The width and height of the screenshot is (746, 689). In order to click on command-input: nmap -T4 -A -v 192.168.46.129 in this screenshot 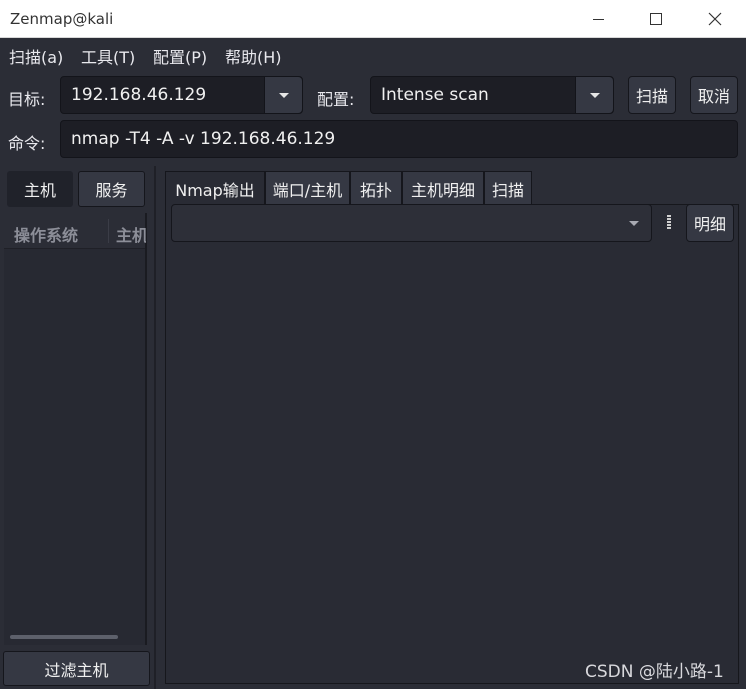, I will do `click(399, 139)`.